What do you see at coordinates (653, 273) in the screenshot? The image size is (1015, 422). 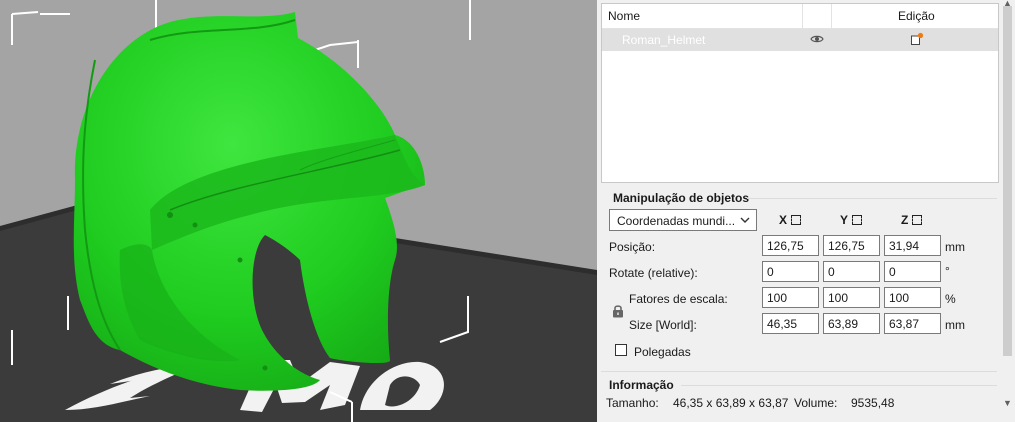 I see `rotate-label: Rotate (relative):` at bounding box center [653, 273].